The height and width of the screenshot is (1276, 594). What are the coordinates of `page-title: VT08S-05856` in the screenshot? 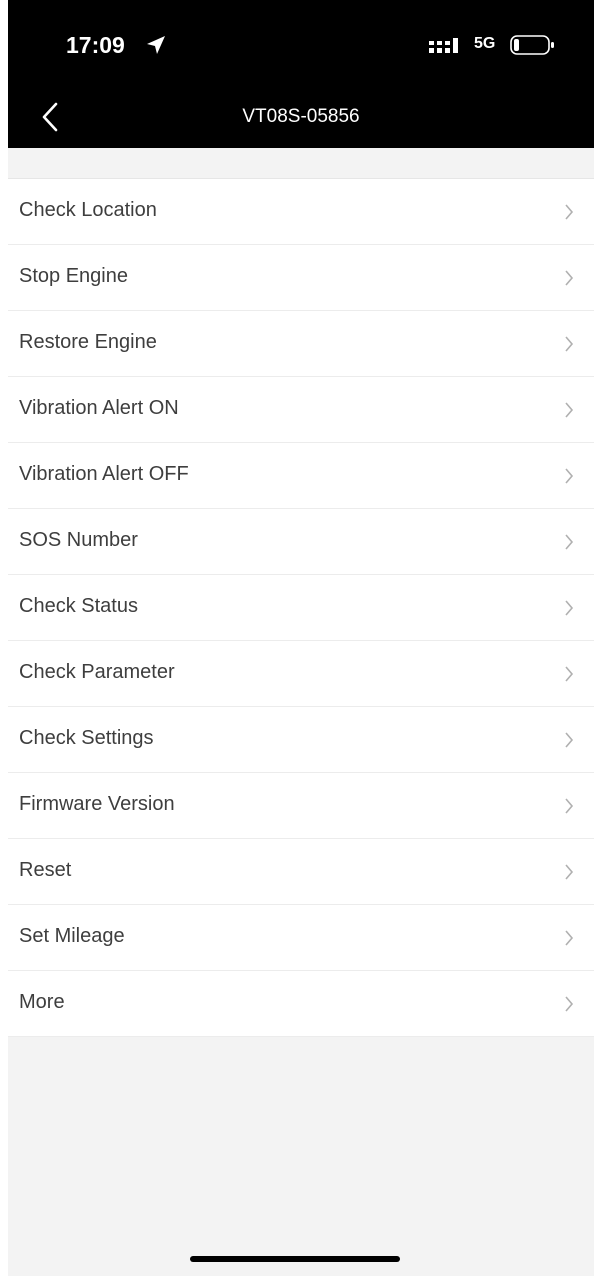 It's located at (301, 116).